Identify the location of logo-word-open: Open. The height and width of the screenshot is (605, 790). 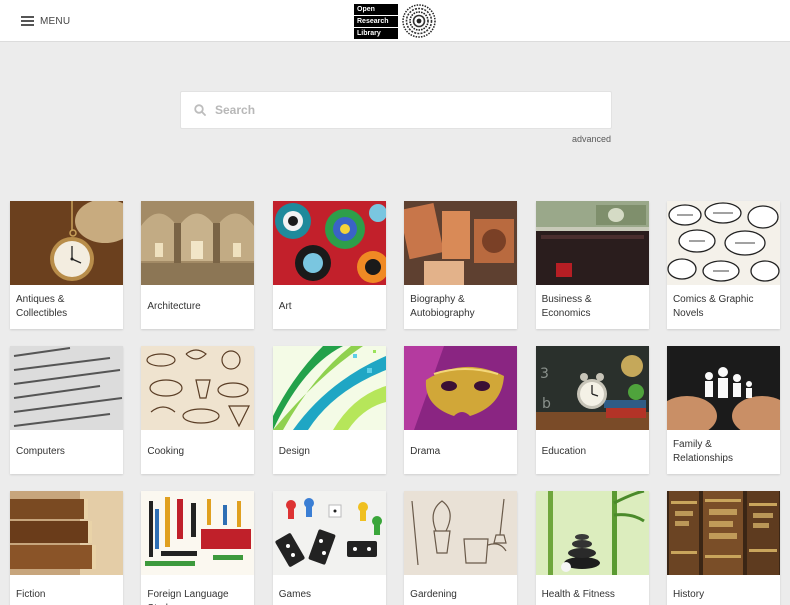
(376, 9).